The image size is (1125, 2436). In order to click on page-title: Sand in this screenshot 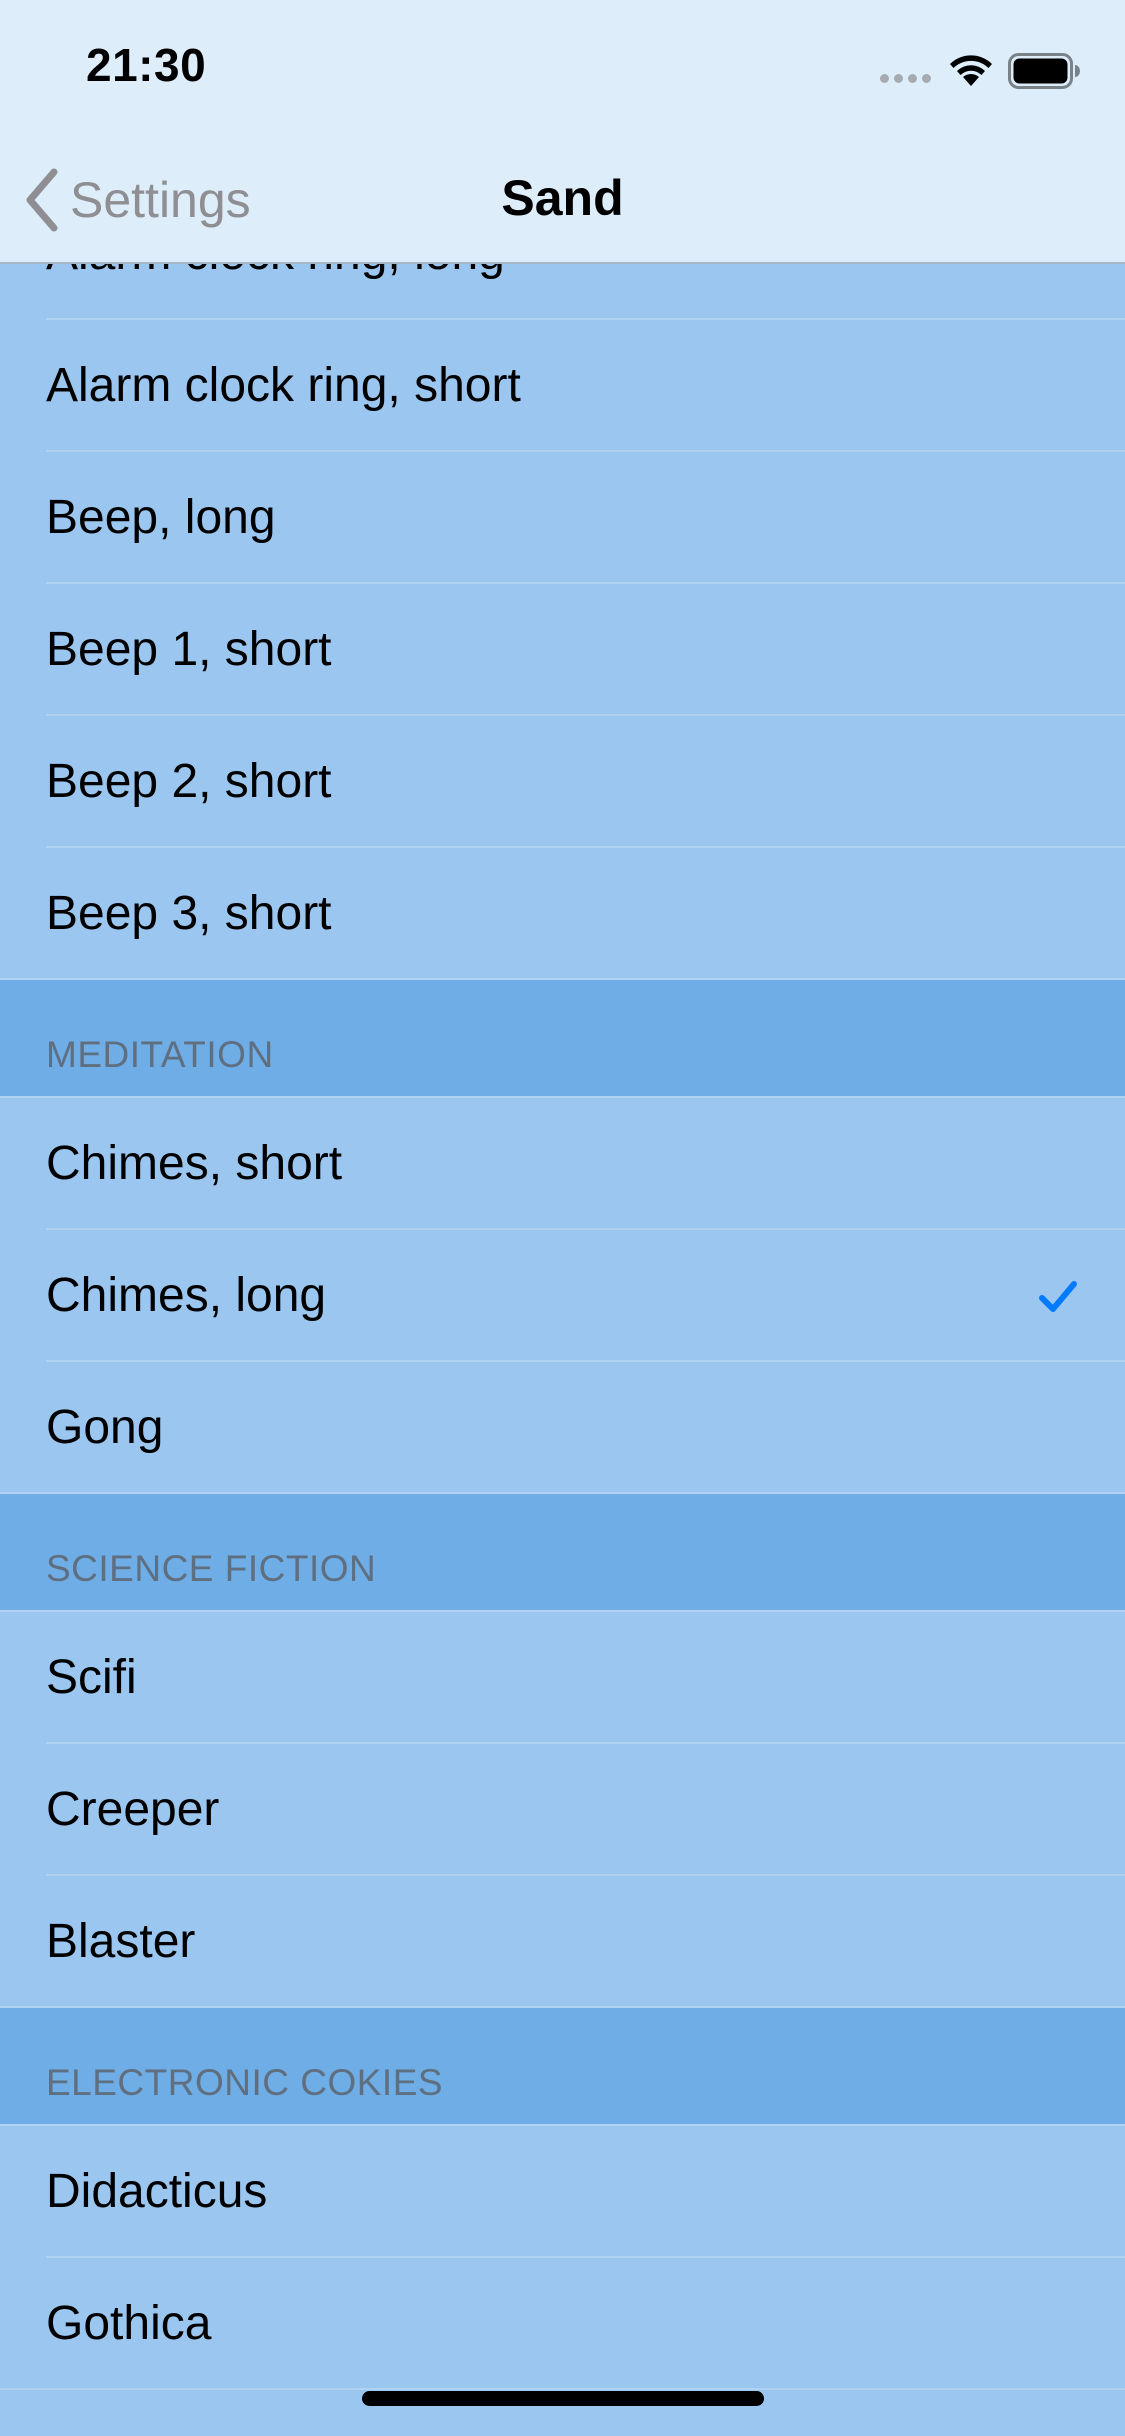, I will do `click(562, 198)`.